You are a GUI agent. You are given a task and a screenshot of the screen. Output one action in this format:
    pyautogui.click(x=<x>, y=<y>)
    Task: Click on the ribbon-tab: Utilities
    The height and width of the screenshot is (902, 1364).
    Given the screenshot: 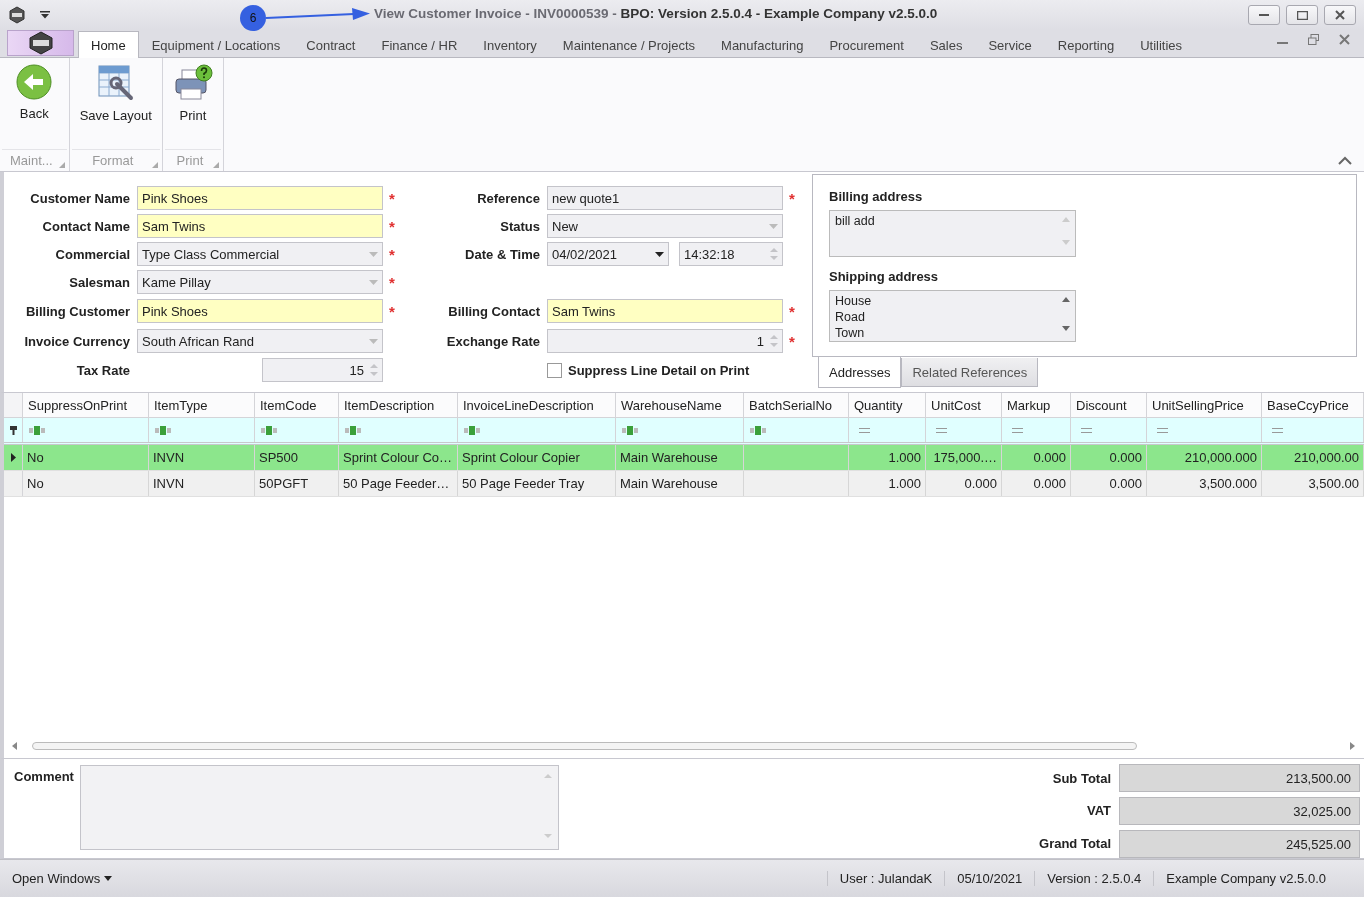 What is the action you would take?
    pyautogui.click(x=1161, y=44)
    